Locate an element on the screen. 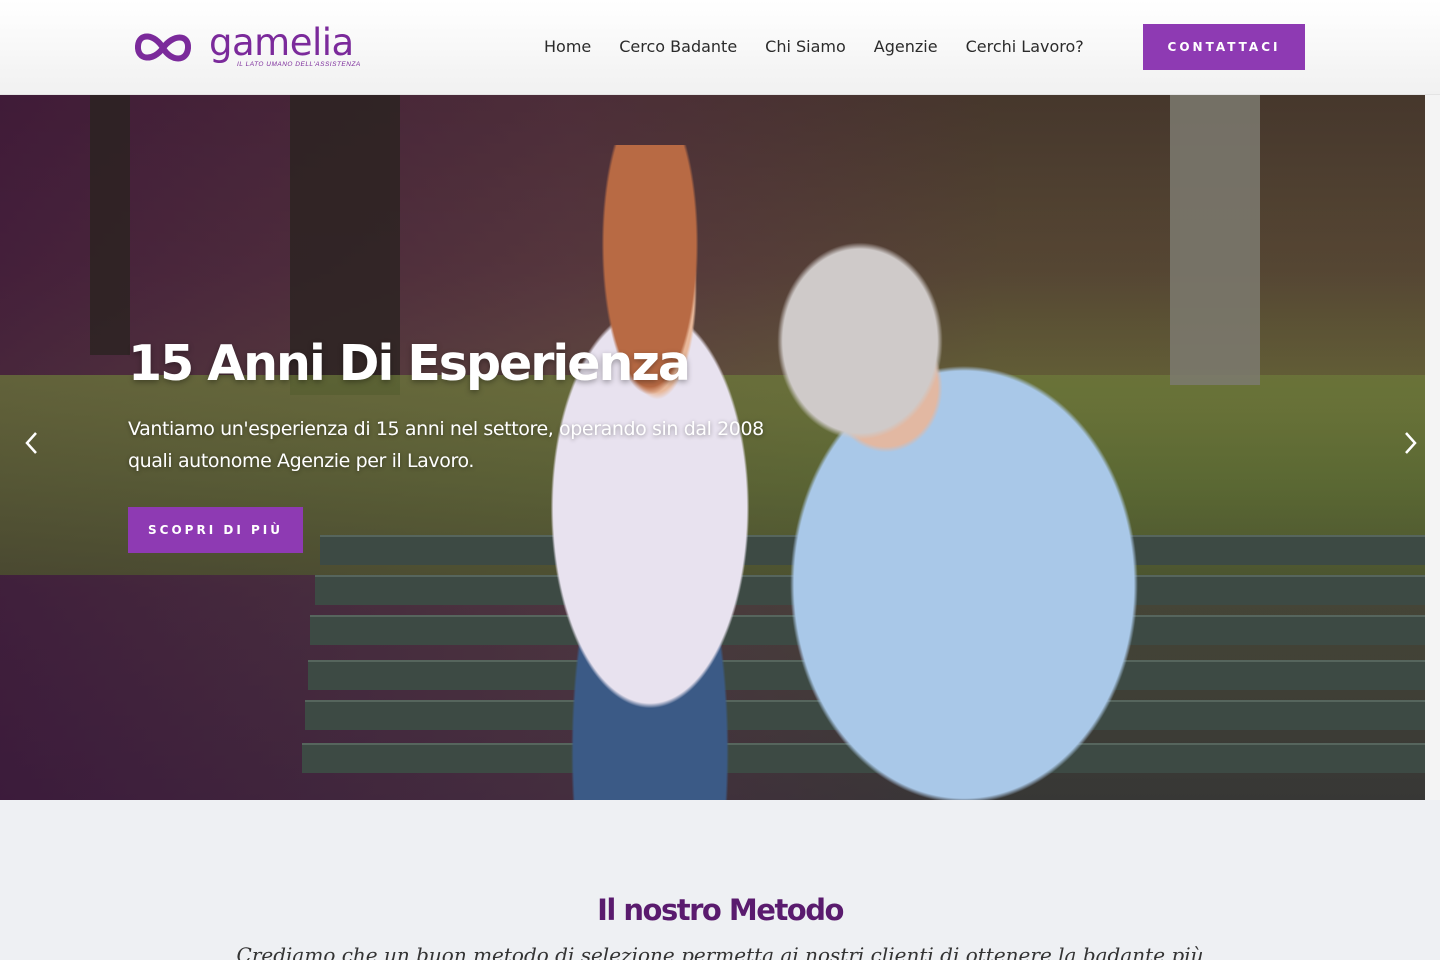  logo-wordmark: gamelia is located at coordinates (281, 42).